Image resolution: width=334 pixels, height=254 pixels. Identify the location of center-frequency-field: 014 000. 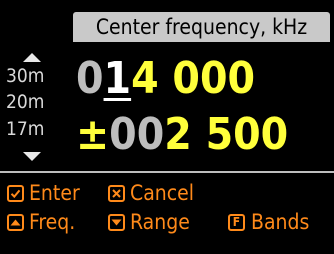
(165, 79).